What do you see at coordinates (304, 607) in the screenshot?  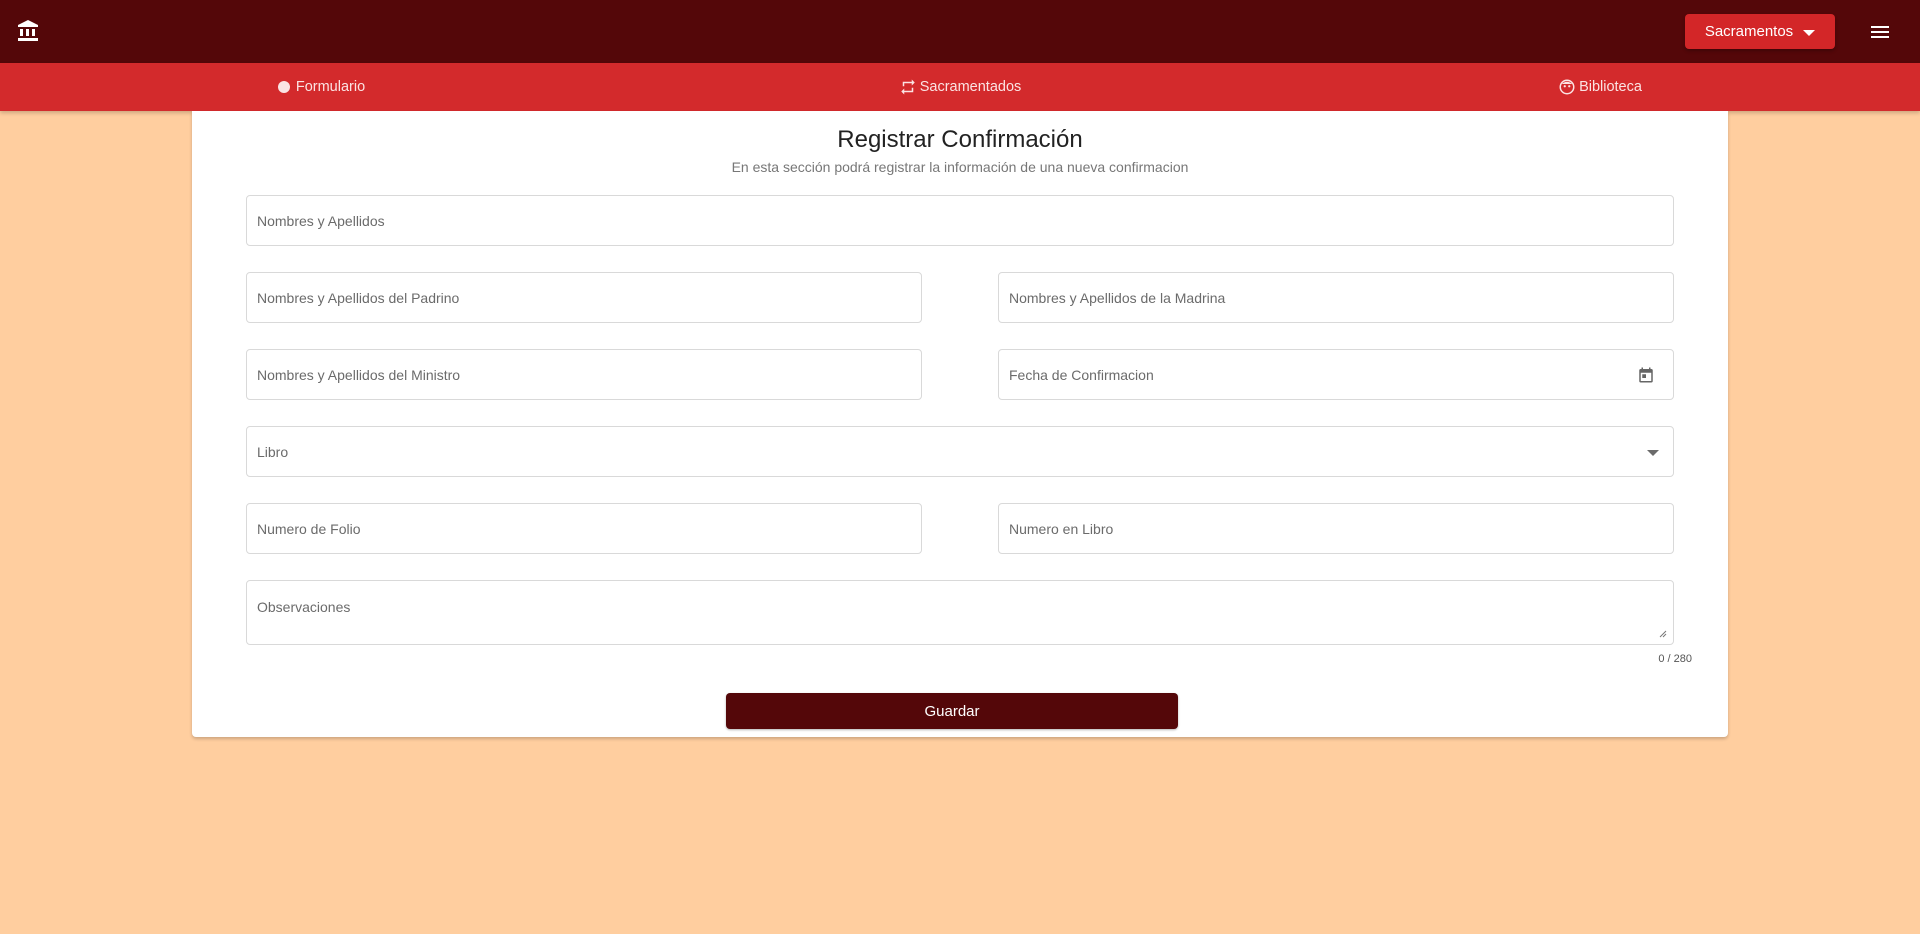 I see `observaciones-placeholder: Observaciones` at bounding box center [304, 607].